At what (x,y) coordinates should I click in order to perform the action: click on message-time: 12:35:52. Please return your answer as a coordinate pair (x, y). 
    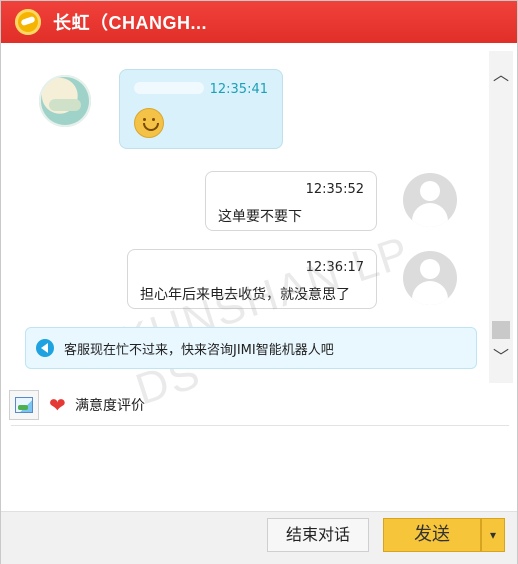
    Looking at the image, I should click on (334, 189).